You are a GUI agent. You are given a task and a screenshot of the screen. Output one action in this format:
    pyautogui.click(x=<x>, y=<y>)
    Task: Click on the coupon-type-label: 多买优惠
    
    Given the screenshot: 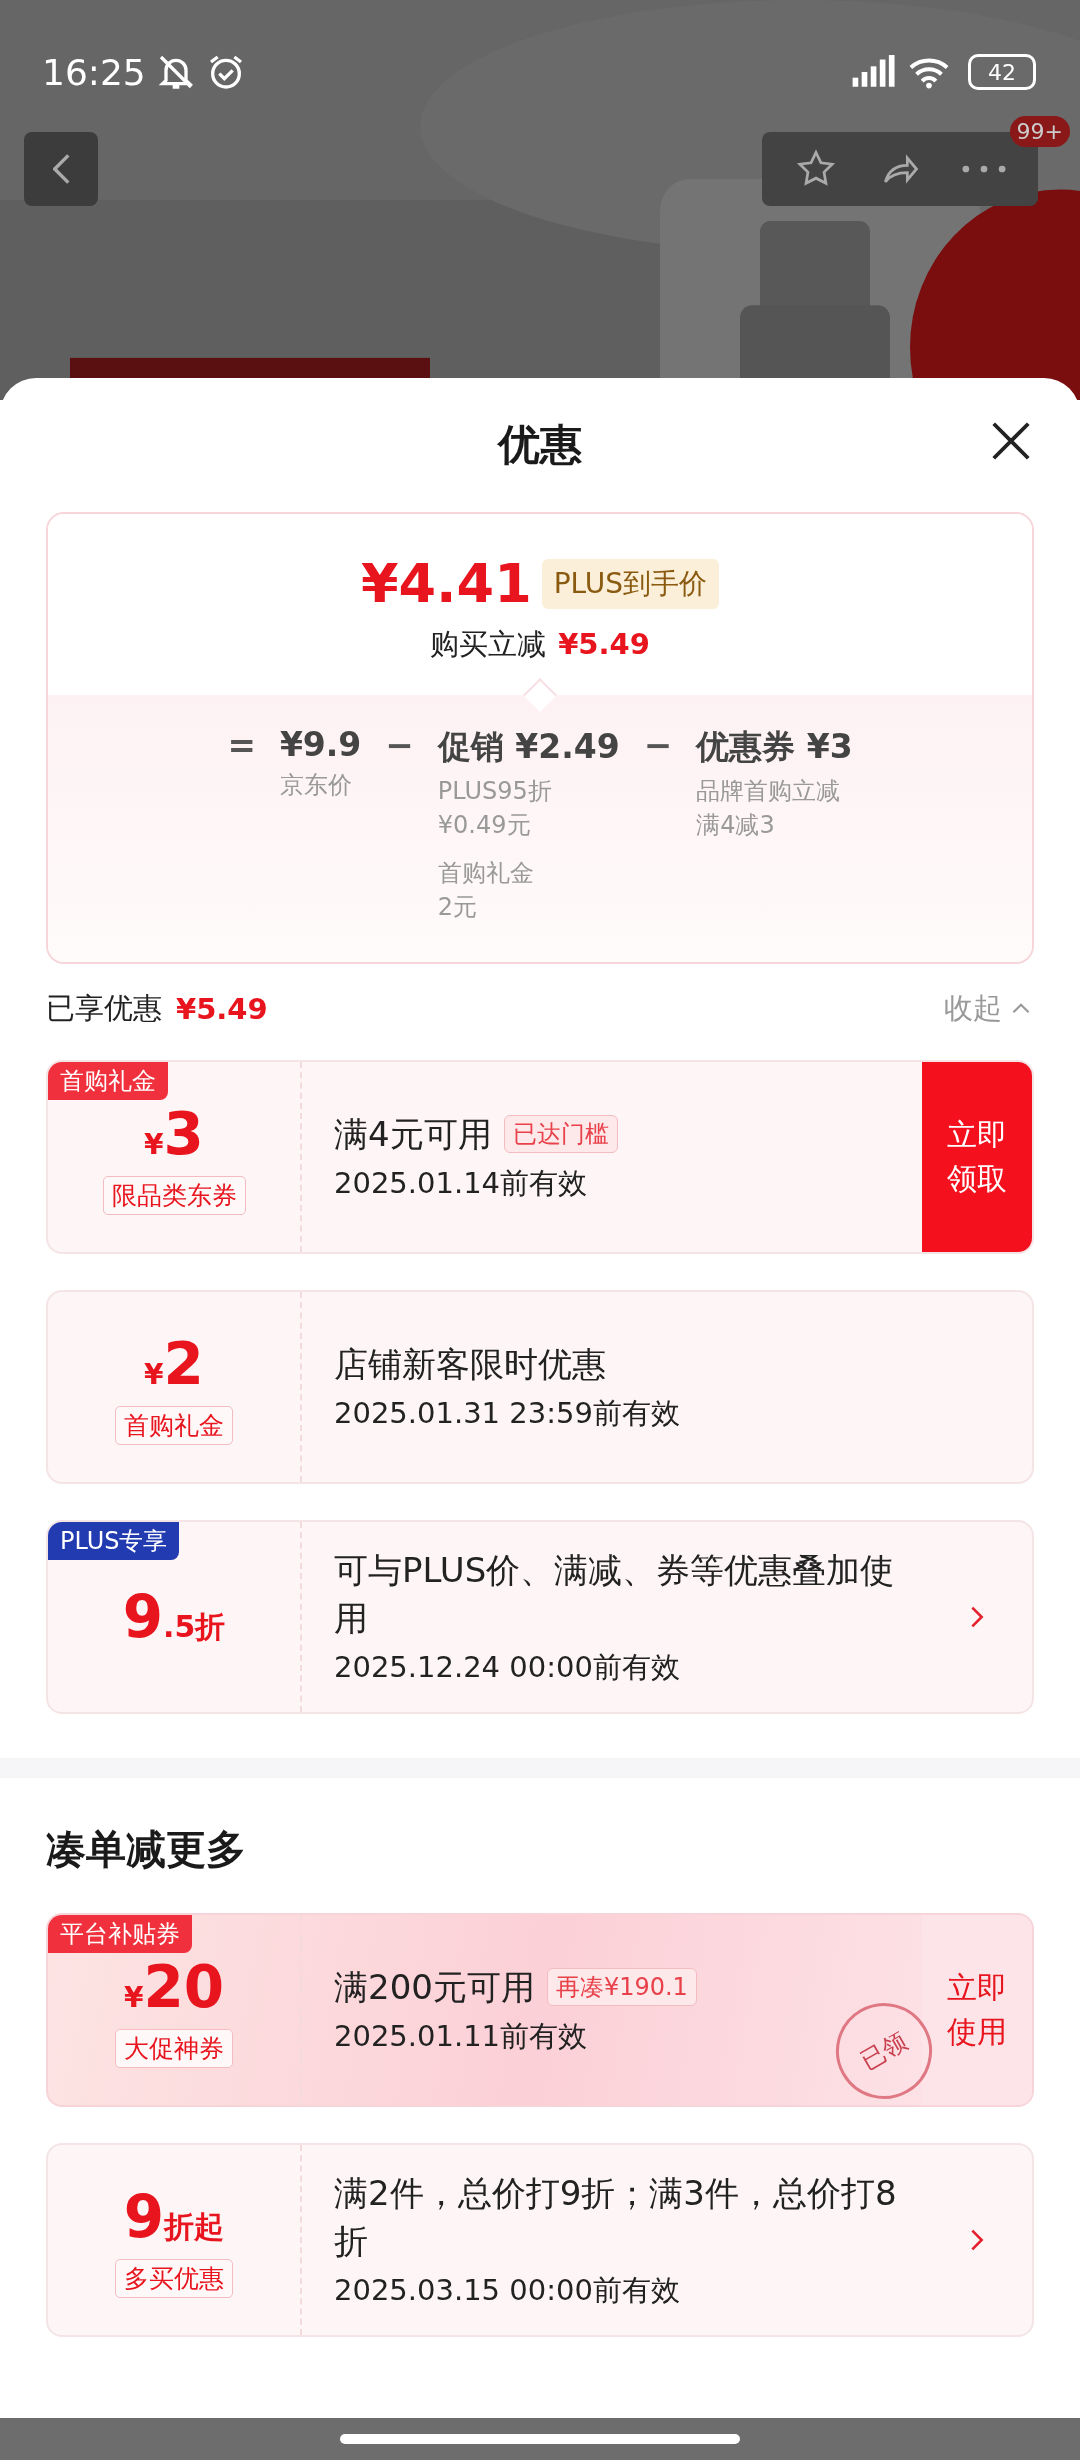 What is the action you would take?
    pyautogui.click(x=174, y=2278)
    